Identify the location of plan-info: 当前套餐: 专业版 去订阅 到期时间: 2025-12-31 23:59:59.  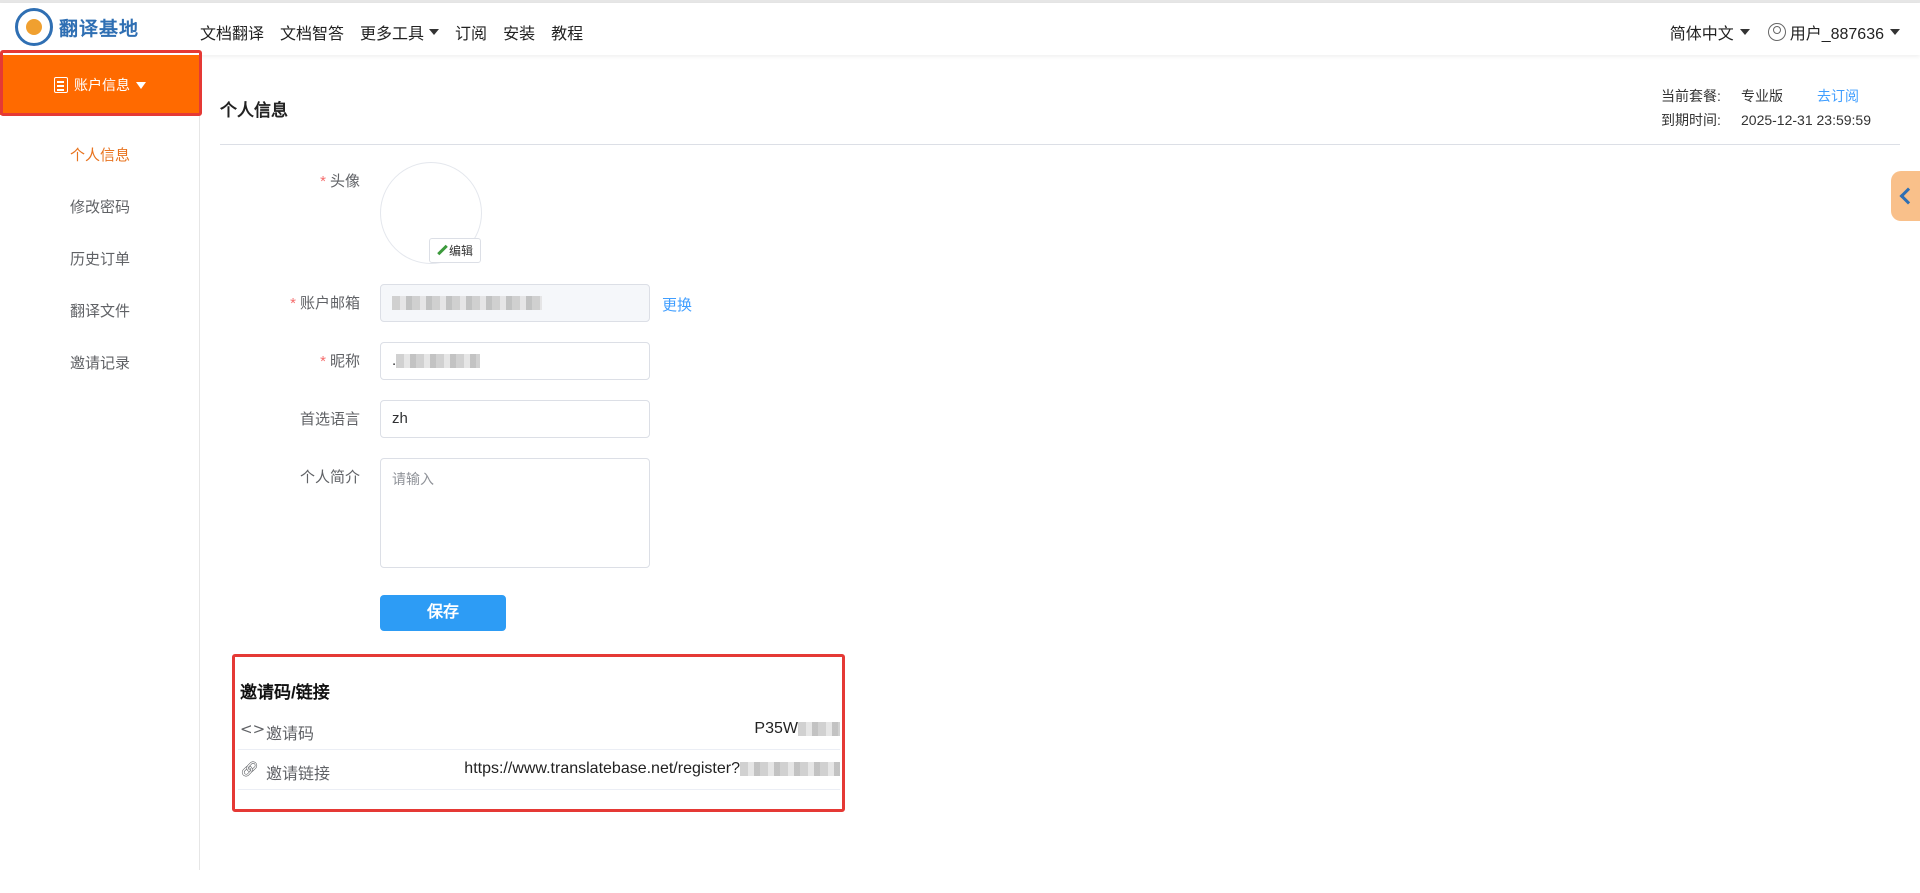
(1766, 108).